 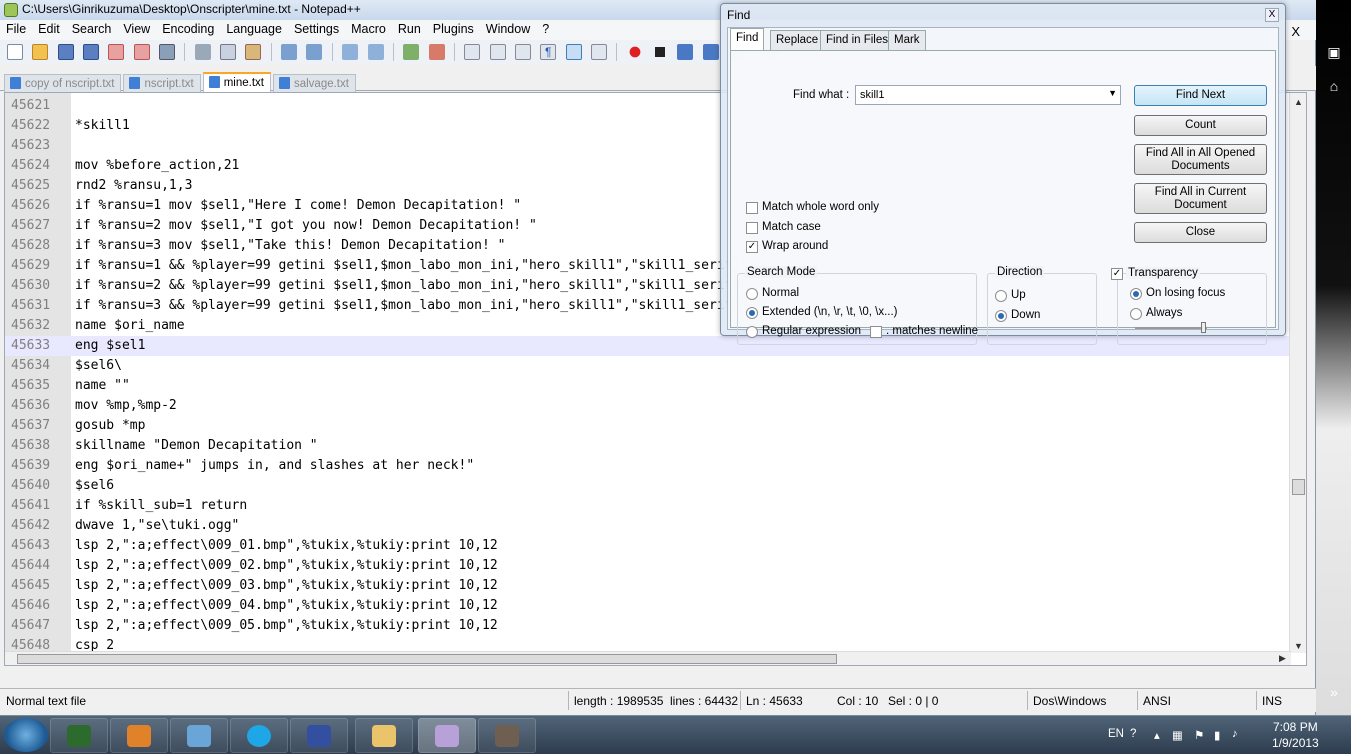 What do you see at coordinates (139, 735) in the screenshot?
I see `taskbar-item-media` at bounding box center [139, 735].